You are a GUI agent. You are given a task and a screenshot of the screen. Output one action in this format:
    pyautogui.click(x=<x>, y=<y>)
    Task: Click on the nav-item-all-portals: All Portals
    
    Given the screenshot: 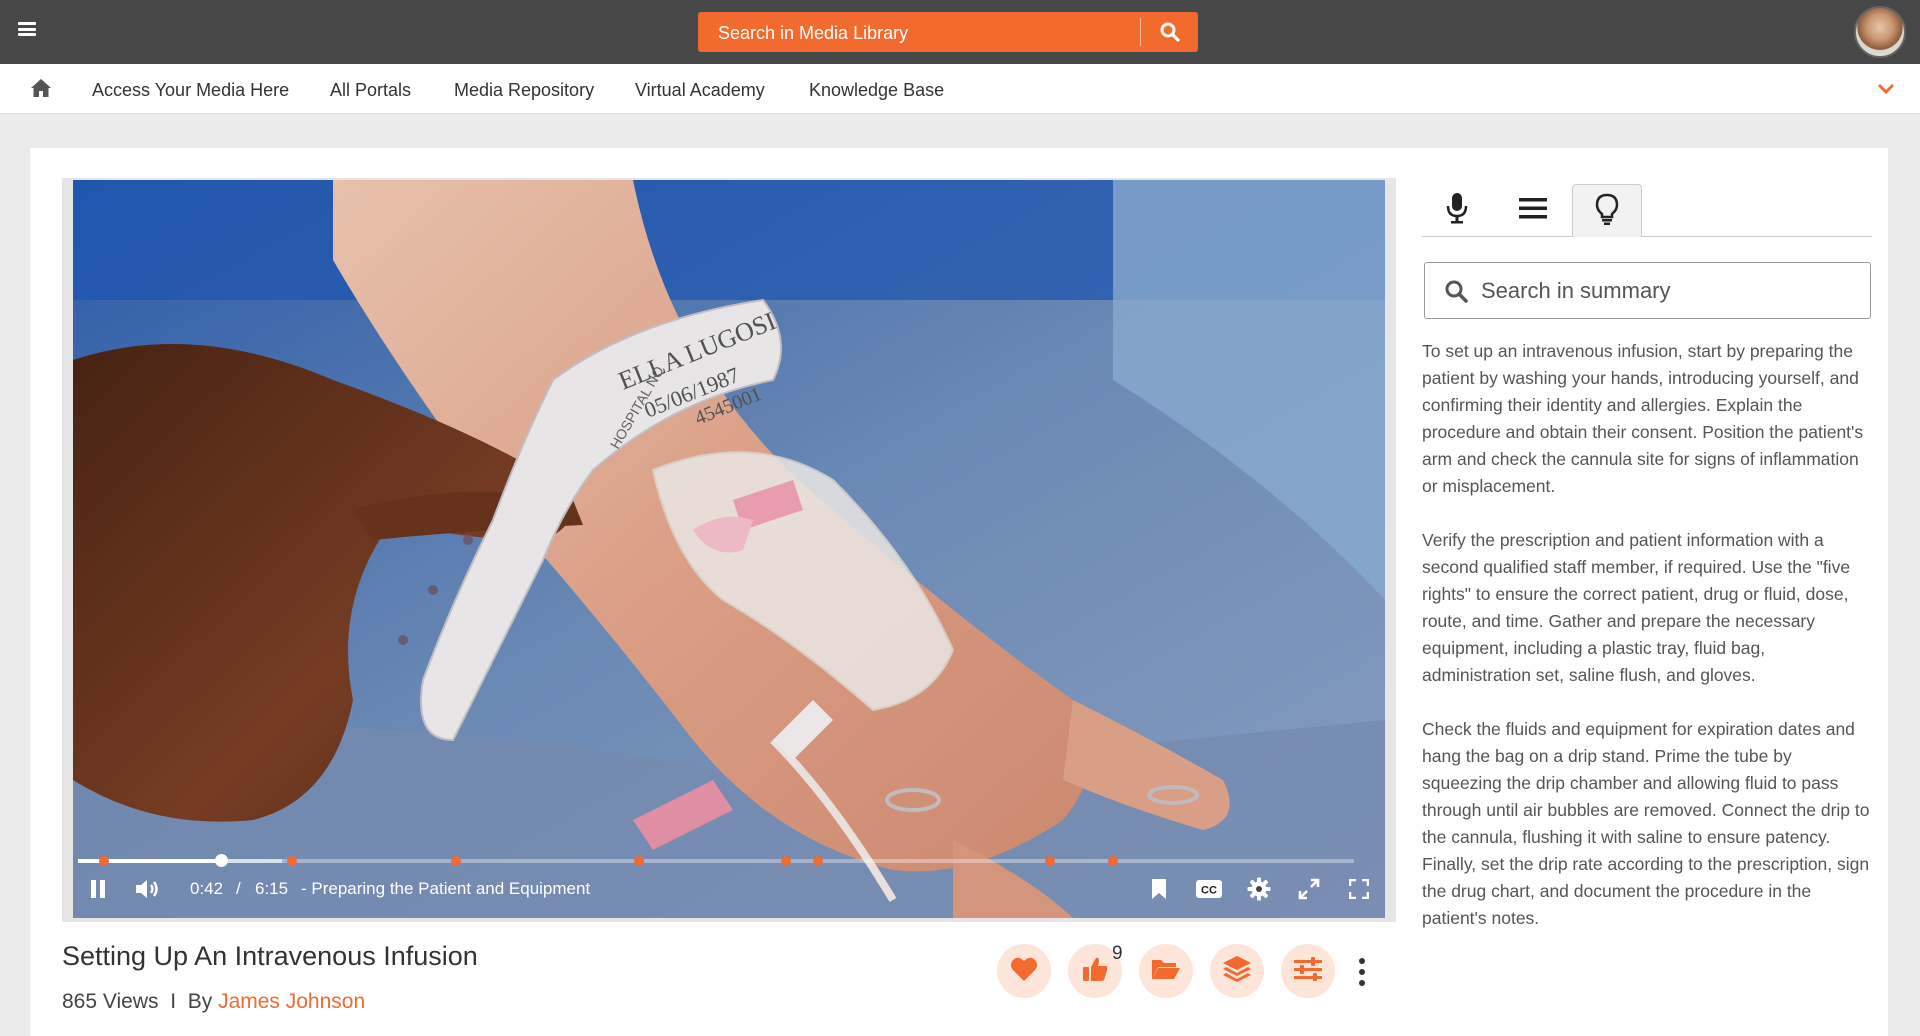 What is the action you would take?
    pyautogui.click(x=370, y=90)
    